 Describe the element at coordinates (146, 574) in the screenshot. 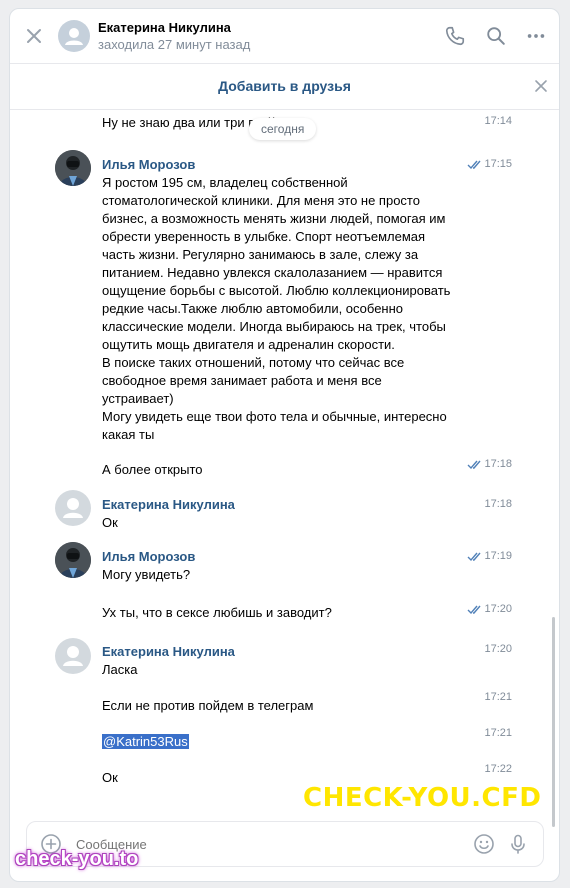

I see `message-text: Могу увидеть?` at that location.